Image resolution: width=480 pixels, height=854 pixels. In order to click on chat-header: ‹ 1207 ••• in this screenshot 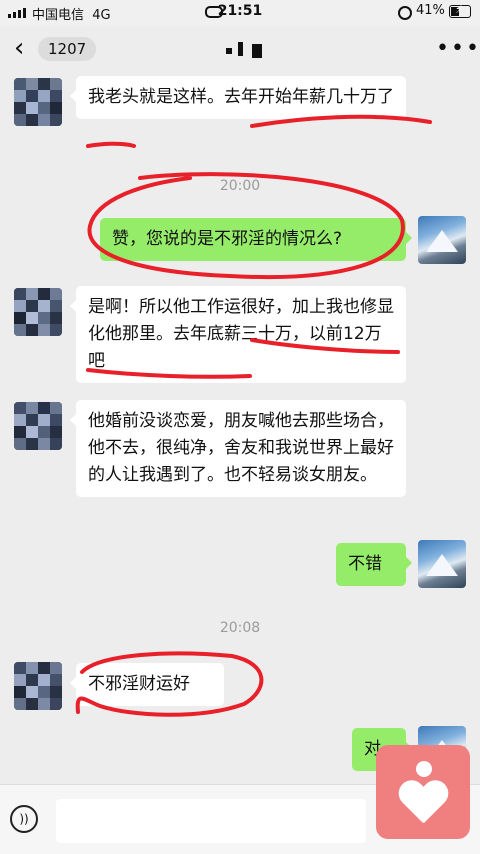, I will do `click(240, 49)`.